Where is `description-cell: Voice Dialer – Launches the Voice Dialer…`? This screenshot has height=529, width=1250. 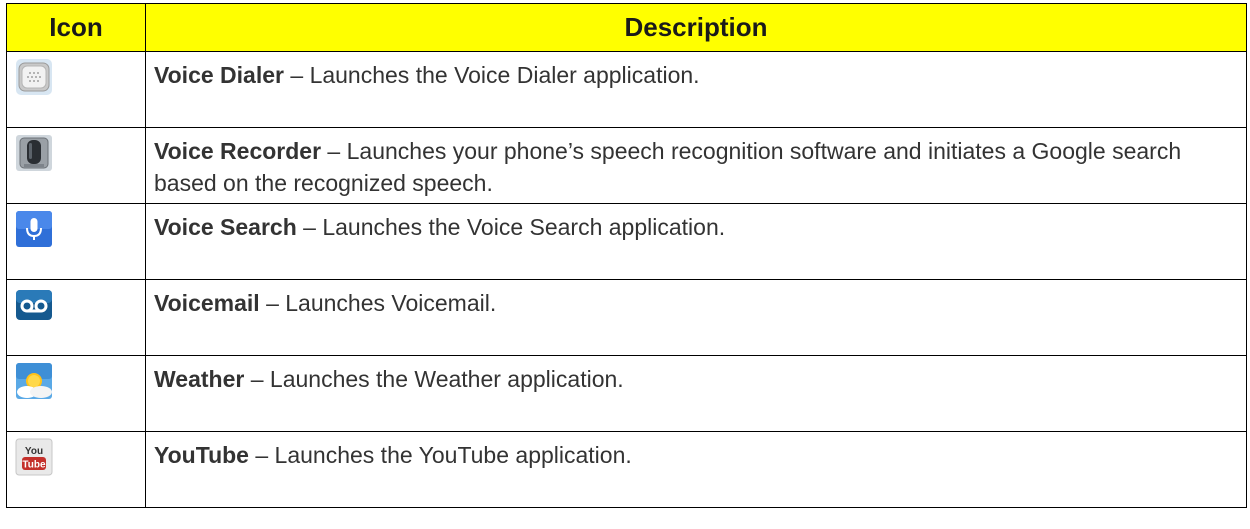 description-cell: Voice Dialer – Launches the Voice Dialer… is located at coordinates (696, 89).